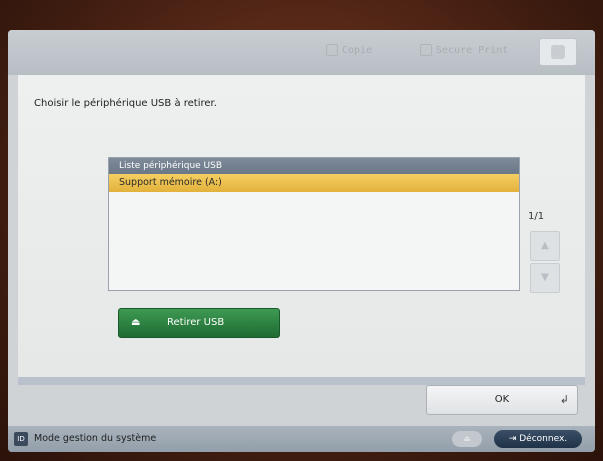  I want to click on retirer-usb-button: ⏏ Retirer USB, so click(199, 323).